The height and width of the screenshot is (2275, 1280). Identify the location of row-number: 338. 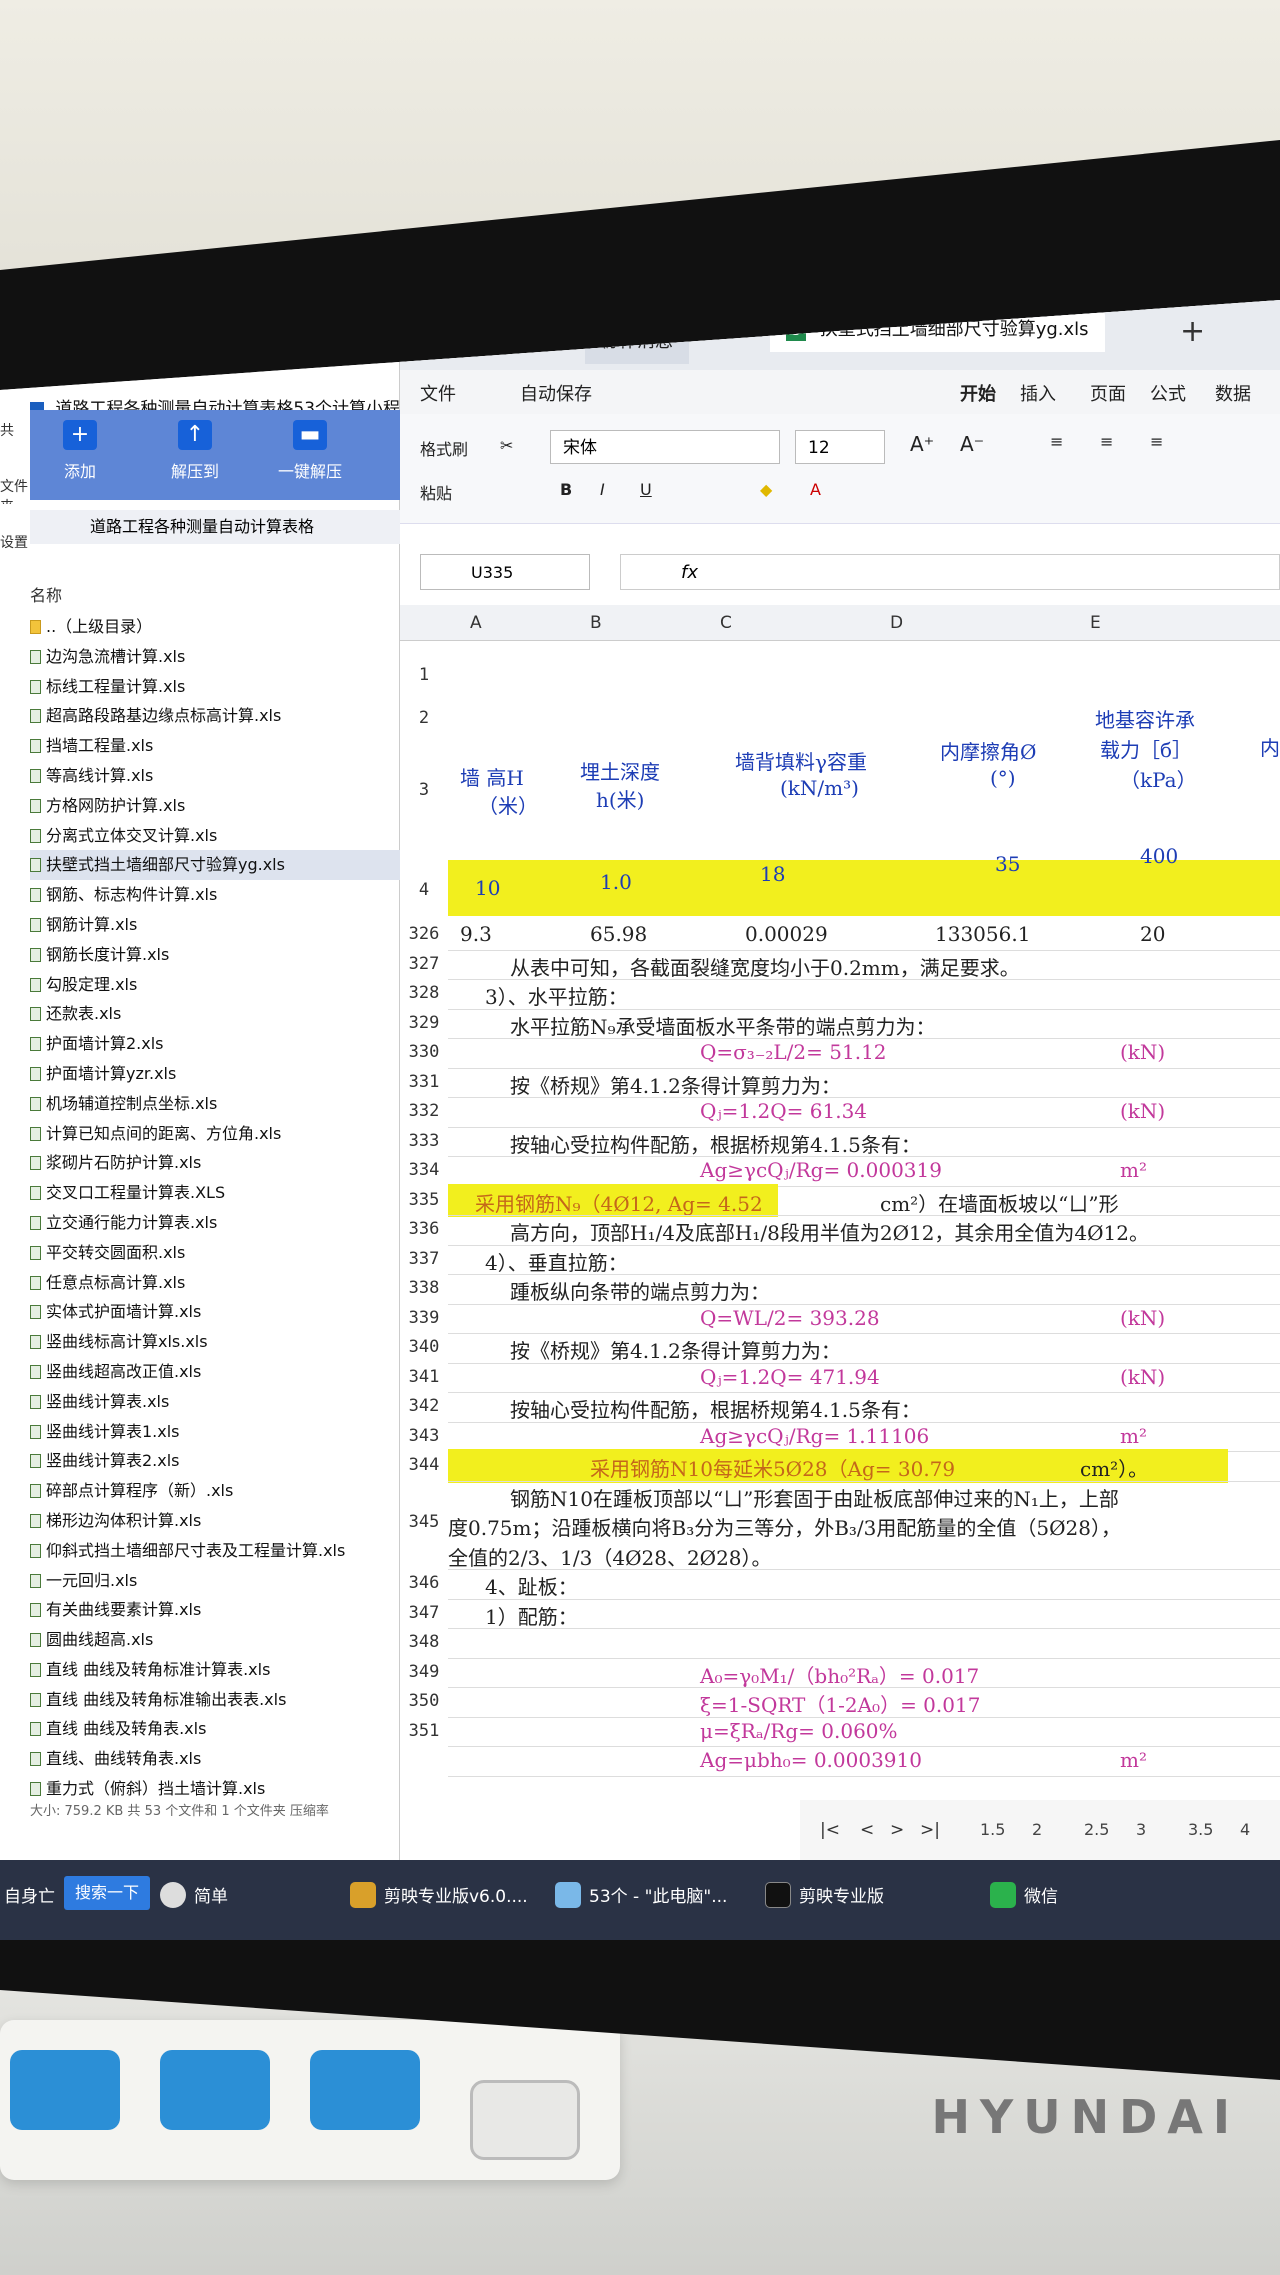
(424, 1288).